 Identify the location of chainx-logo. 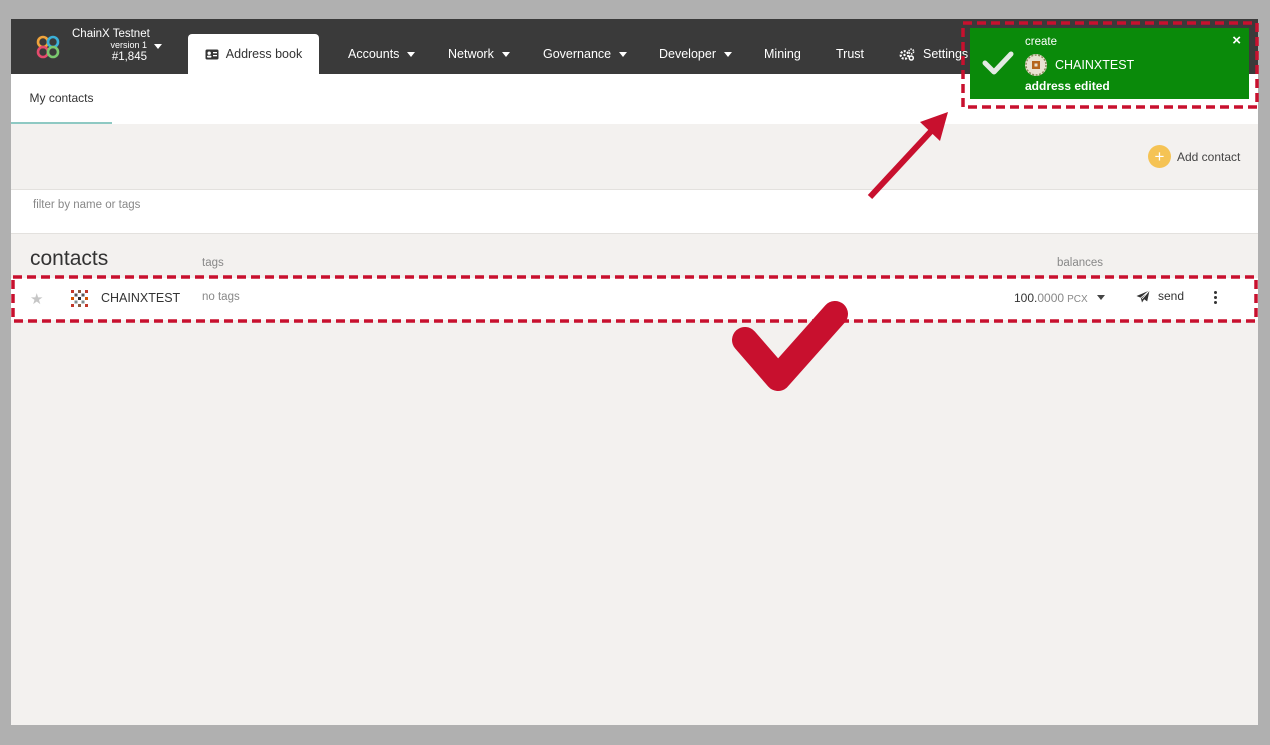
(48, 47).